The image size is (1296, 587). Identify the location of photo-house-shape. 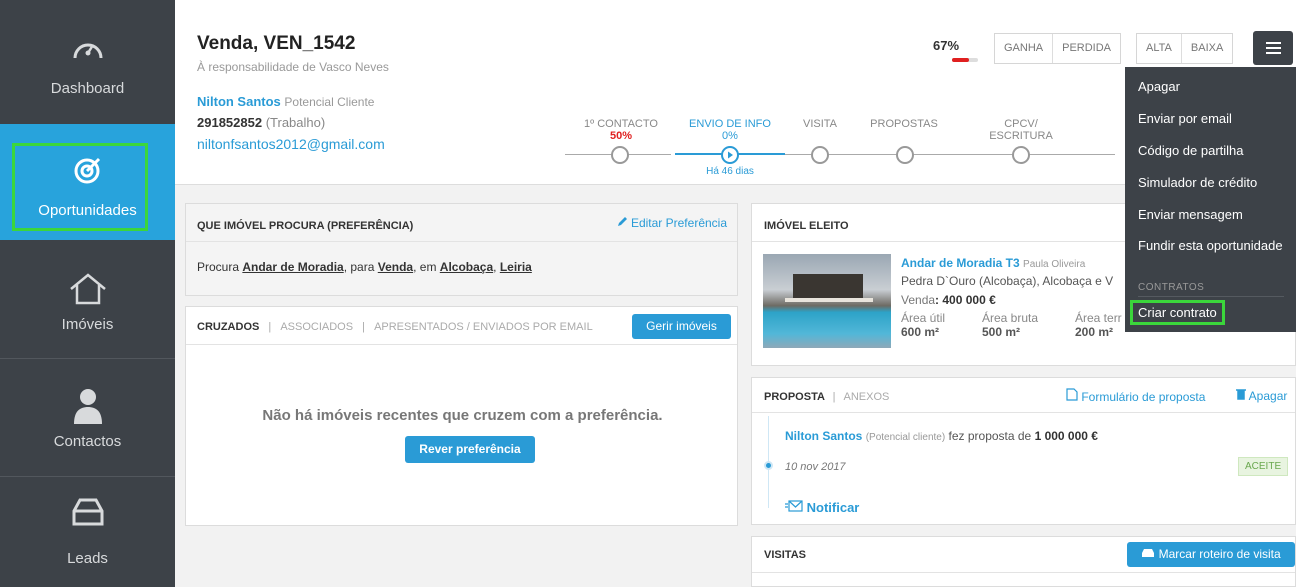
(828, 287).